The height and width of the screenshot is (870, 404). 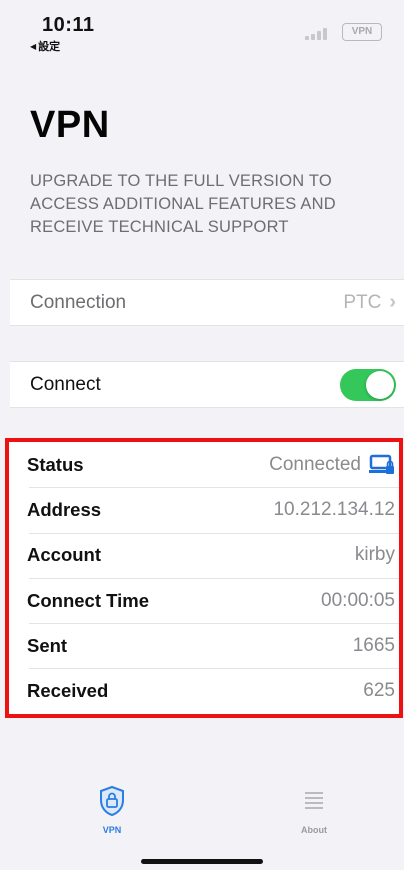 I want to click on status-row: Status Connected, so click(x=204, y=464).